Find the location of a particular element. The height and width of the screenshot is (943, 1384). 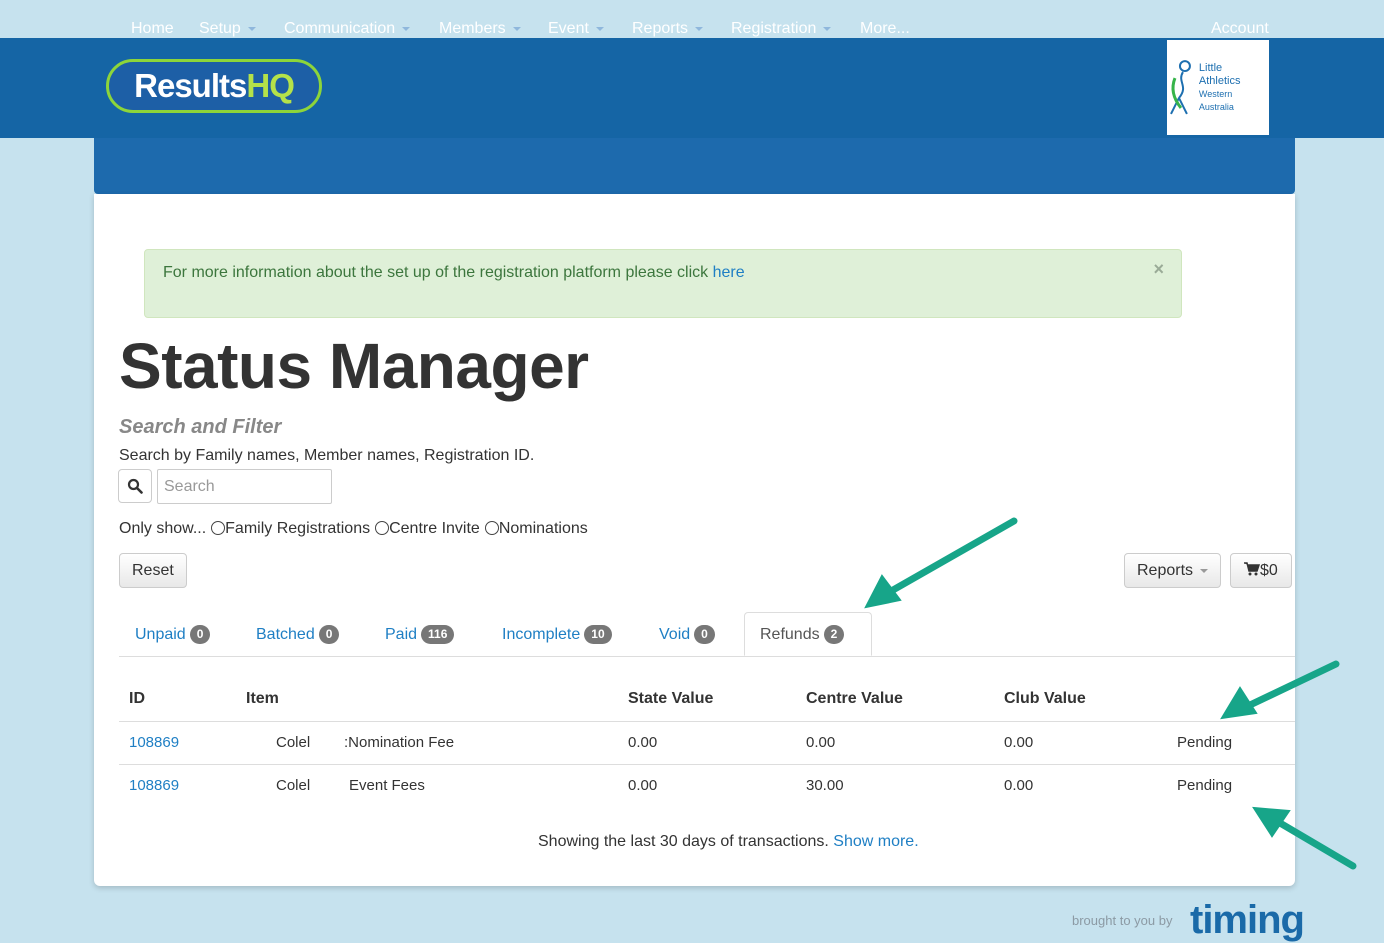

nav-account-label: Account is located at coordinates (1240, 28).